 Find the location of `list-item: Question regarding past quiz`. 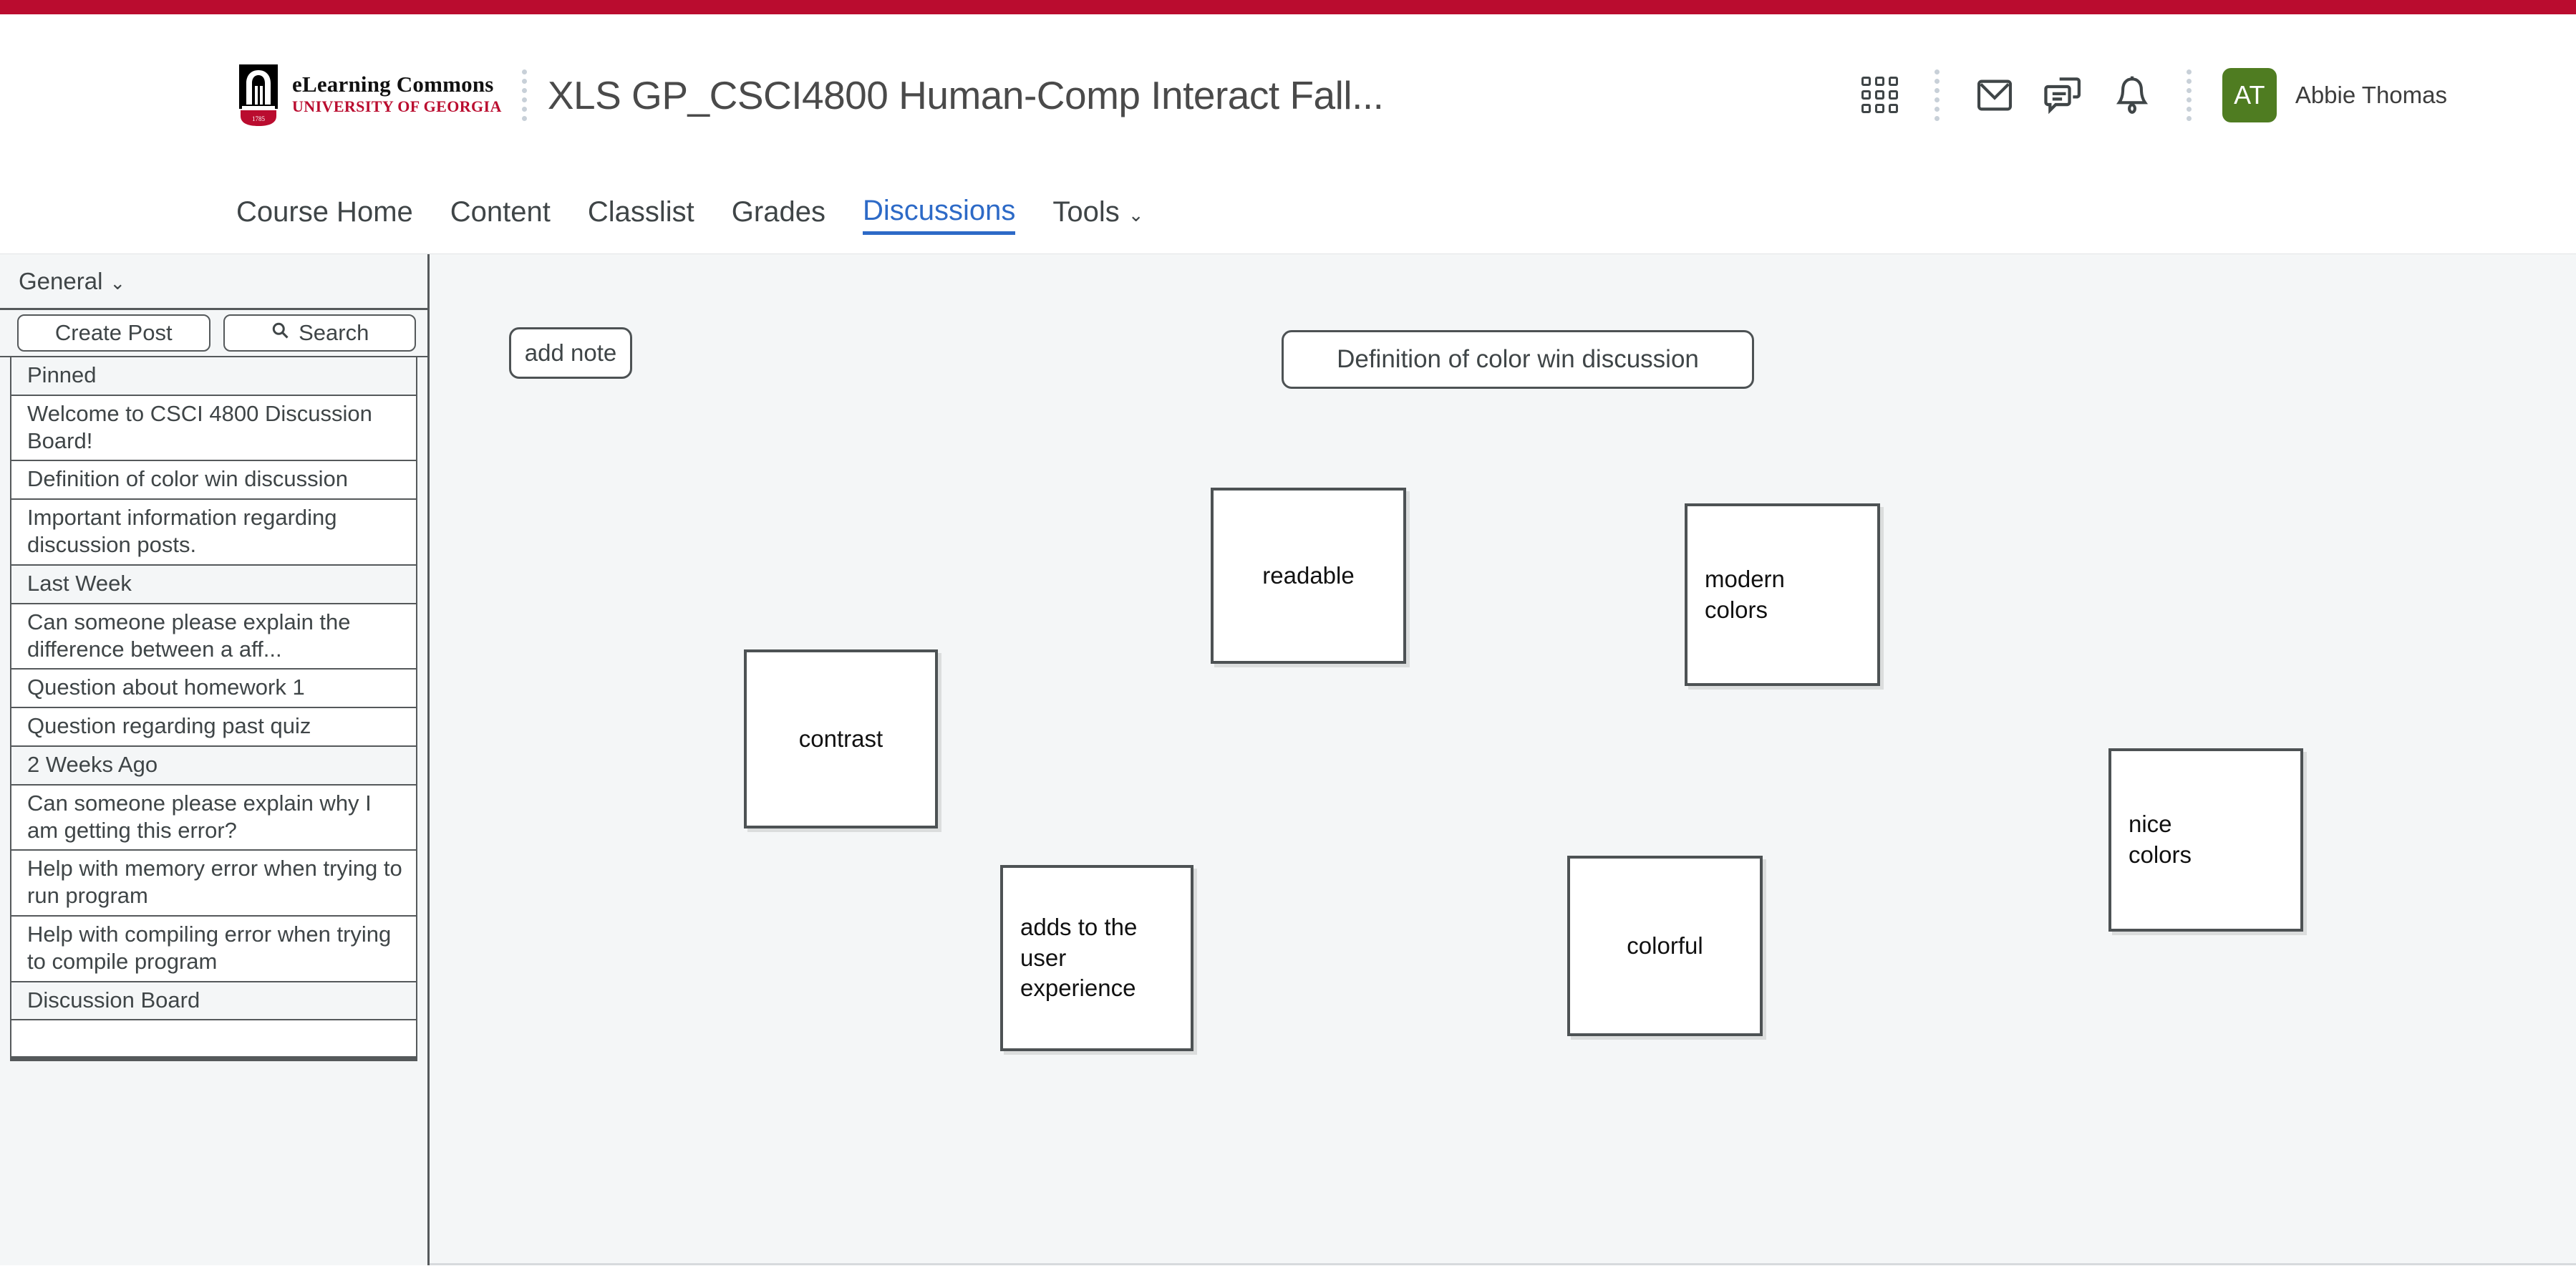

list-item: Question regarding past quiz is located at coordinates (214, 727).